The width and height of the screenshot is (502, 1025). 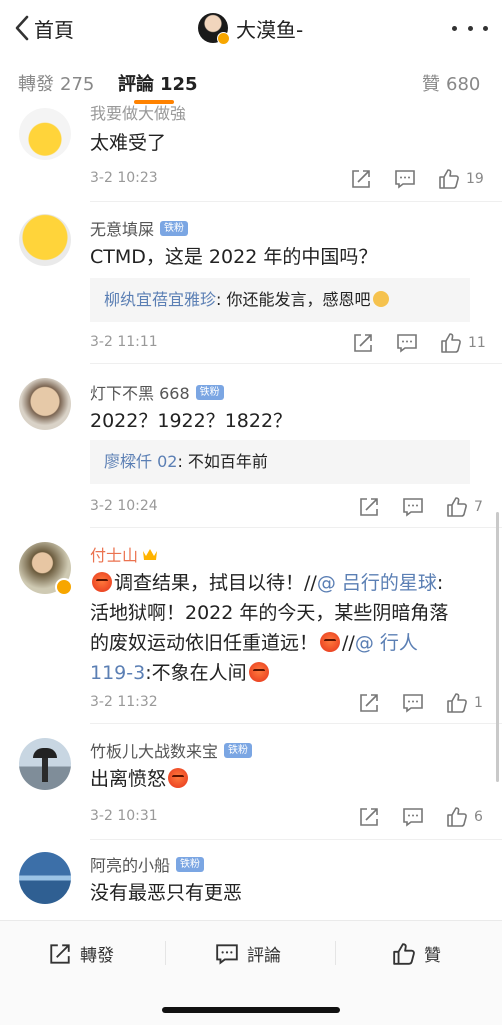 I want to click on tab-likes: 贊 680, so click(x=451, y=83).